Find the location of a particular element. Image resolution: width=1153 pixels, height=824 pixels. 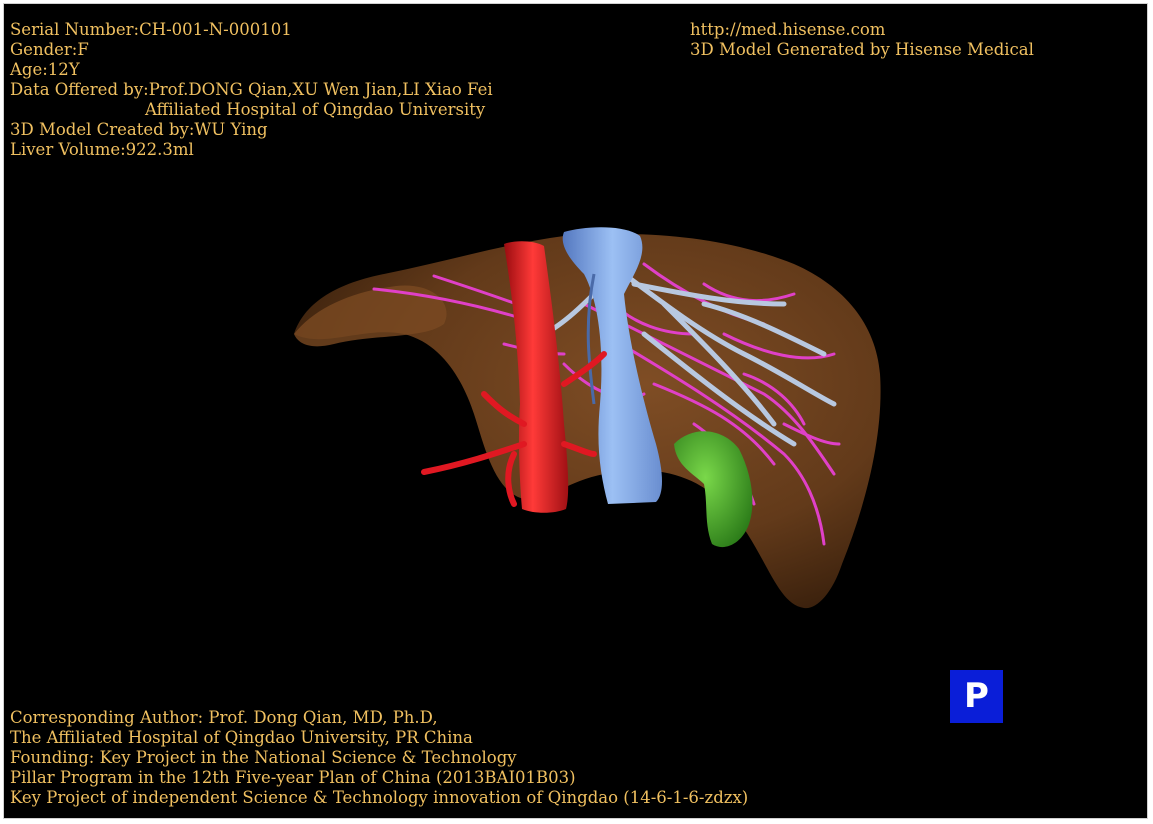

liver-volume: Liver Volume:922.3ml is located at coordinates (102, 149).